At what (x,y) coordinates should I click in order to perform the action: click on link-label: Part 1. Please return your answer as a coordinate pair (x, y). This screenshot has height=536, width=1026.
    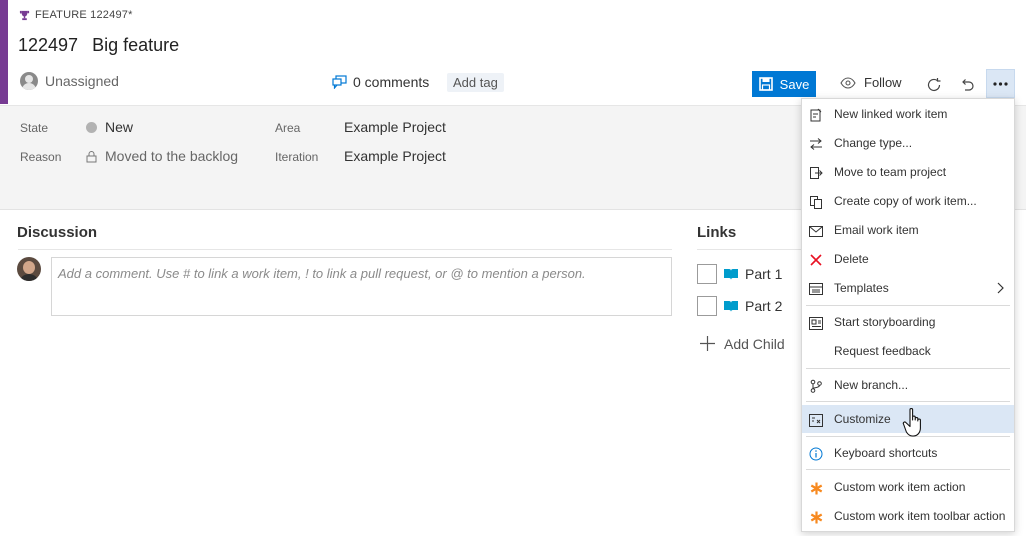
    Looking at the image, I should click on (764, 274).